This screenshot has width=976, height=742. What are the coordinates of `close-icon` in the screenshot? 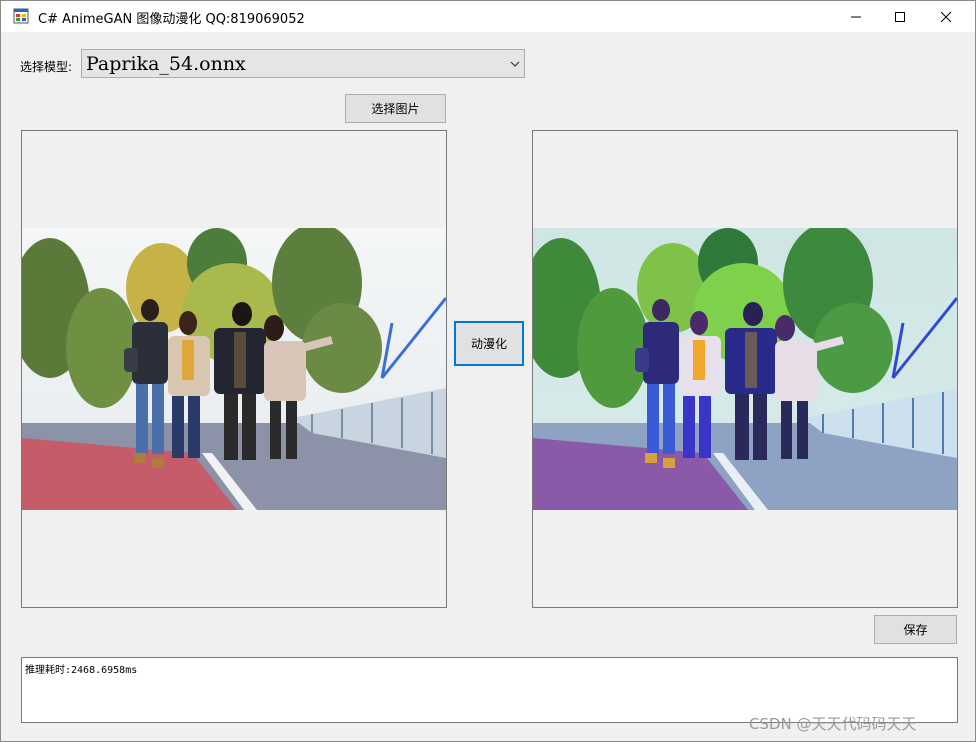 It's located at (946, 16).